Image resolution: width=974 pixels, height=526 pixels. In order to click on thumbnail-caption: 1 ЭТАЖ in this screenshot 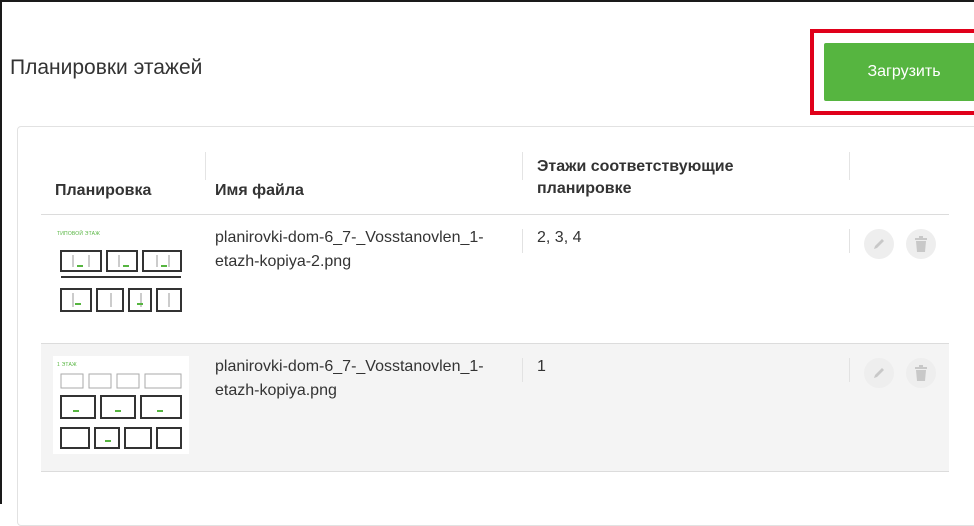, I will do `click(67, 365)`.